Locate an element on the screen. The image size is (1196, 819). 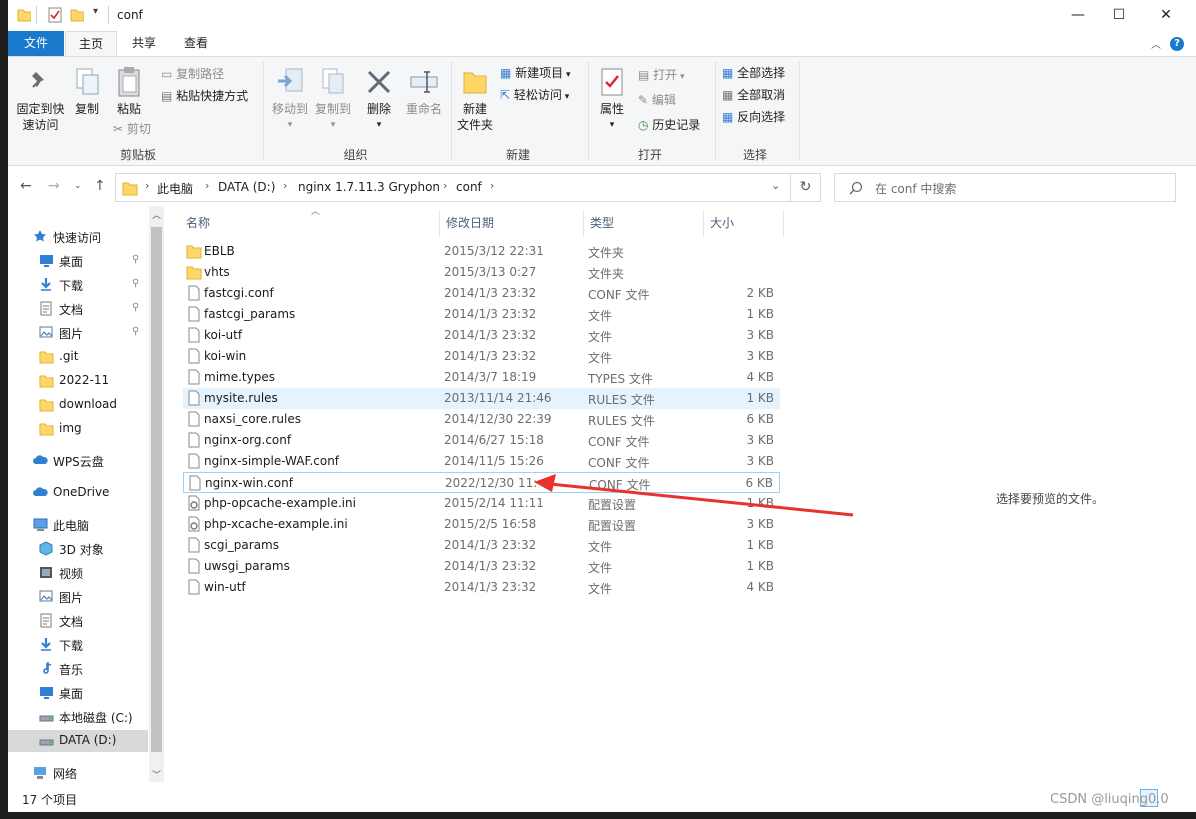
nav-item: WPS云盘 is located at coordinates (78, 461).